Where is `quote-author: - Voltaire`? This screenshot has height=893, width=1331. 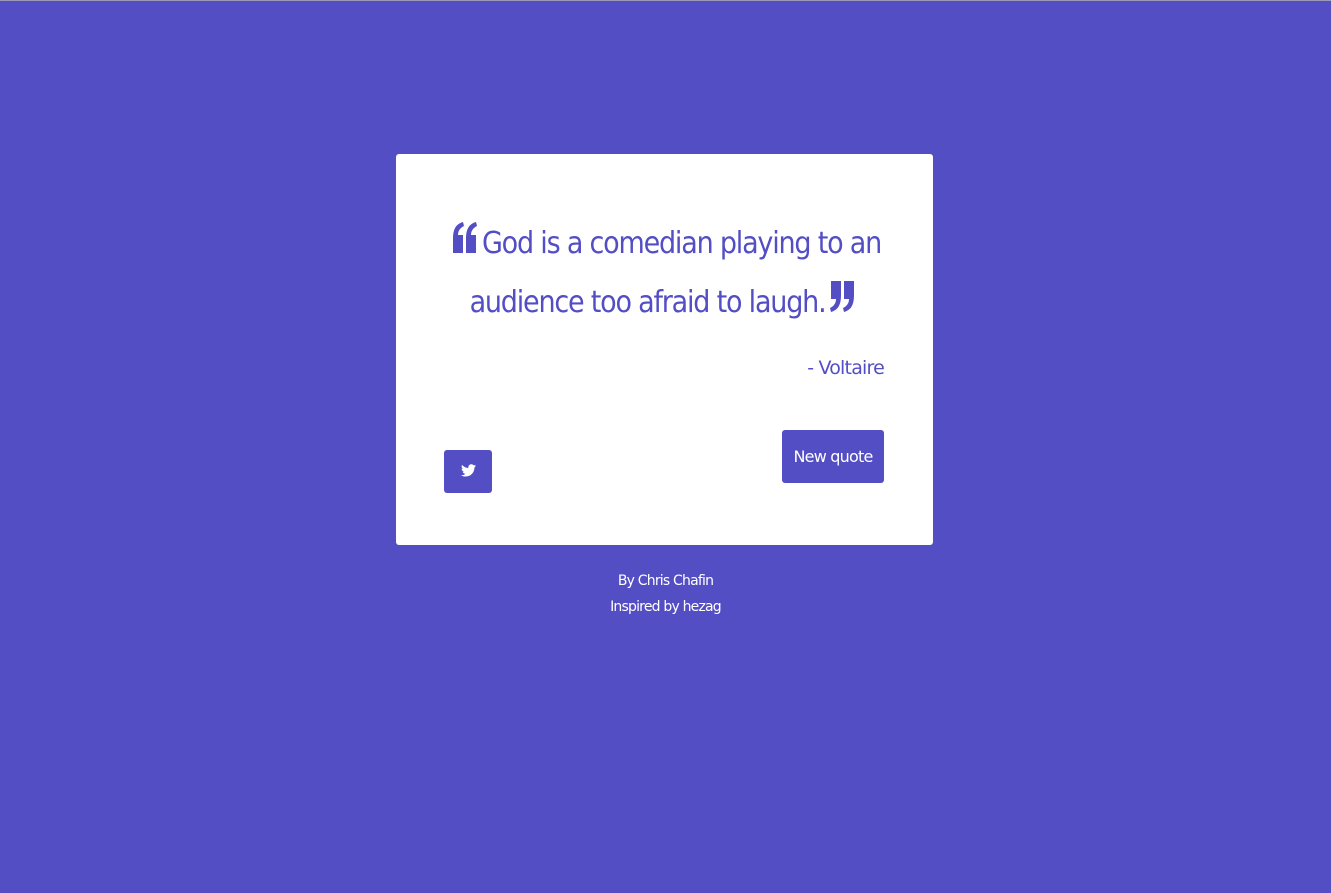 quote-author: - Voltaire is located at coordinates (846, 368).